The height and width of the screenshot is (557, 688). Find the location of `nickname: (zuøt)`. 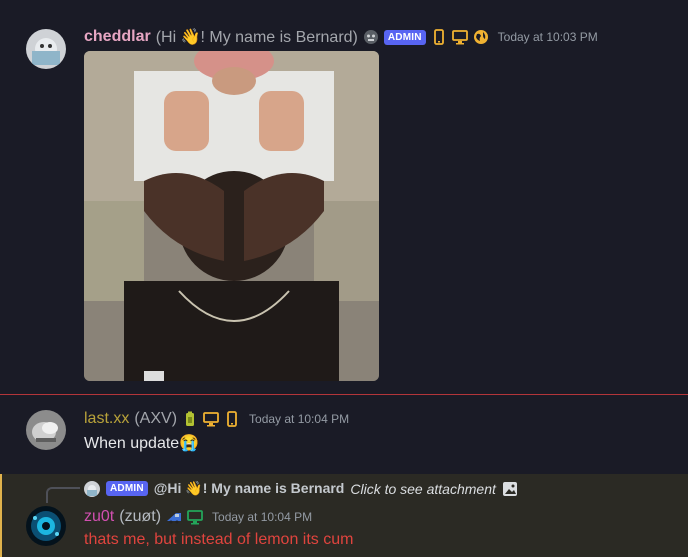

nickname: (zuøt) is located at coordinates (140, 516).